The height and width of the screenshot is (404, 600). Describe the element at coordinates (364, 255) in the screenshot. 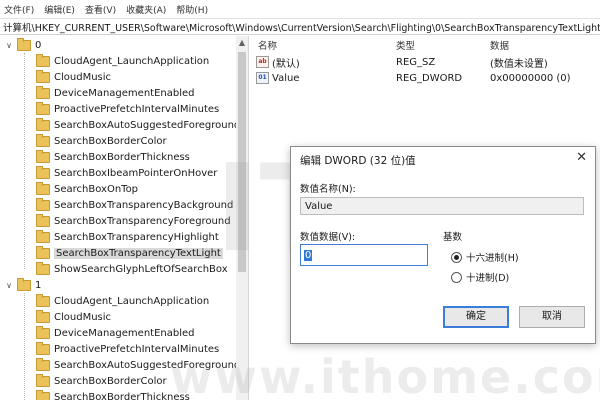

I see `value-data-input: 0` at that location.